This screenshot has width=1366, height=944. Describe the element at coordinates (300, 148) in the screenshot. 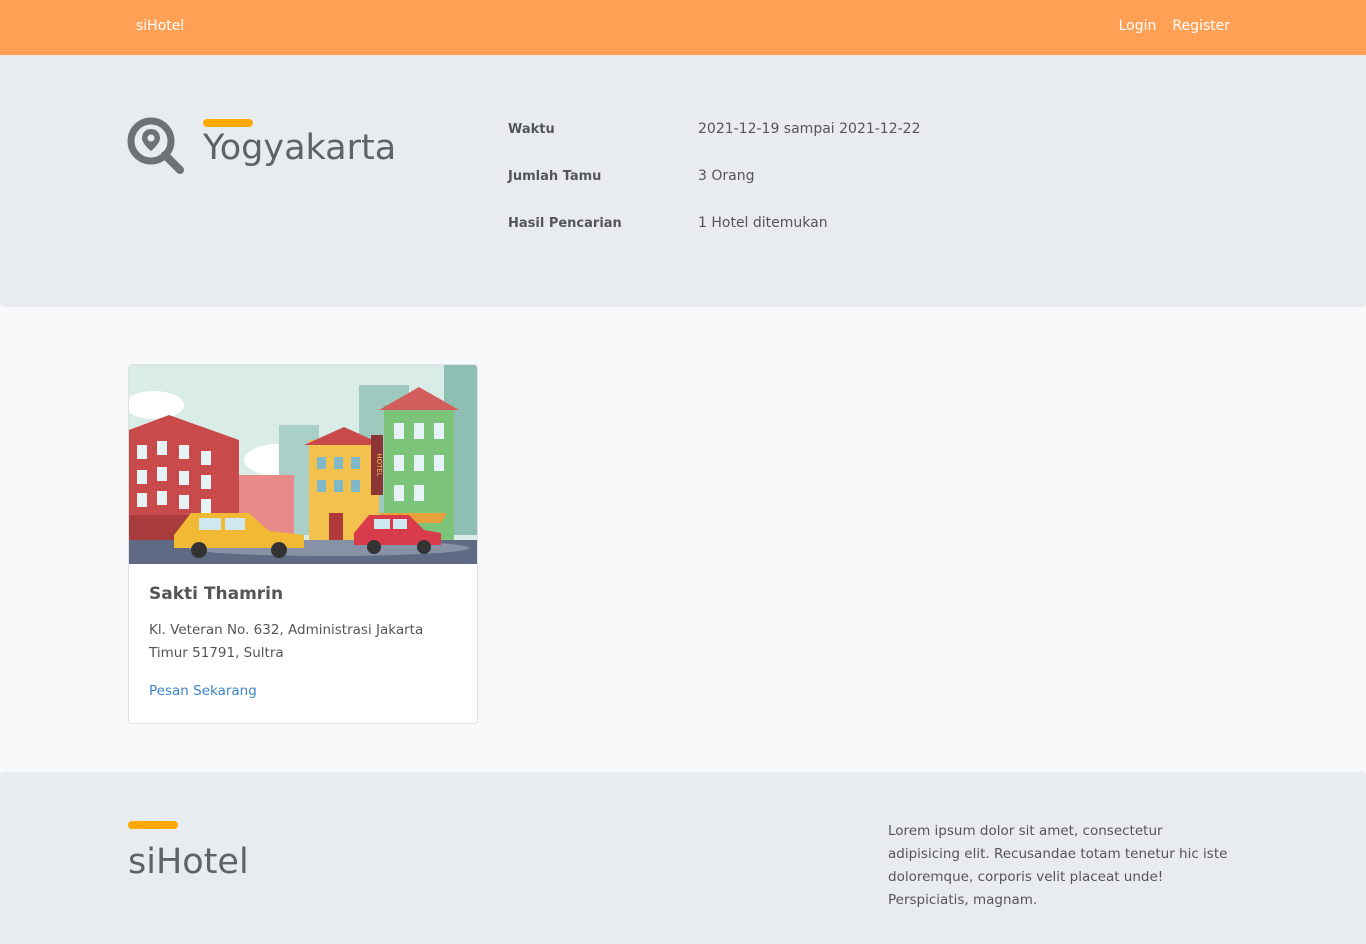

I see `search-city-title: Yogyakarta` at that location.